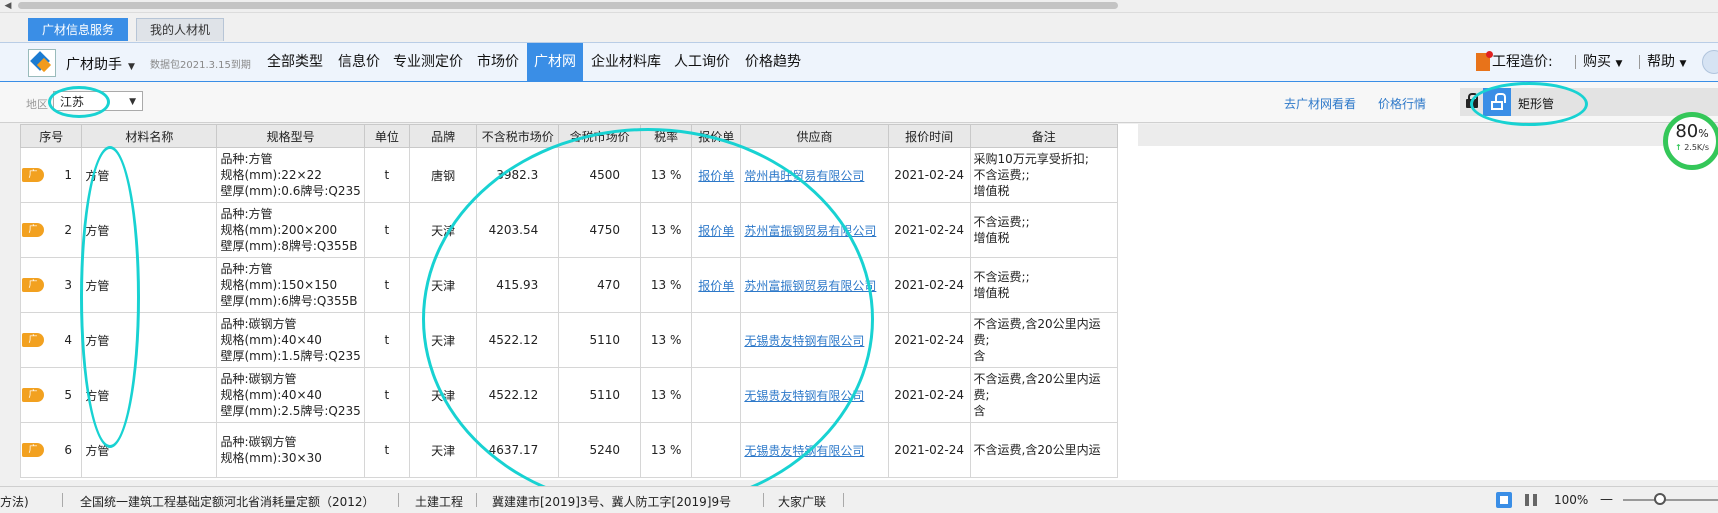  I want to click on zoom-slider-handle, so click(1660, 499).